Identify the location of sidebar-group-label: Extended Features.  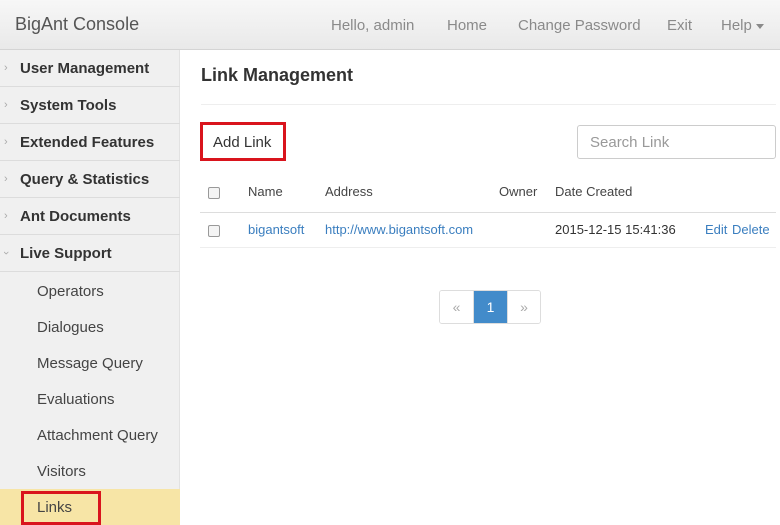
(87, 142).